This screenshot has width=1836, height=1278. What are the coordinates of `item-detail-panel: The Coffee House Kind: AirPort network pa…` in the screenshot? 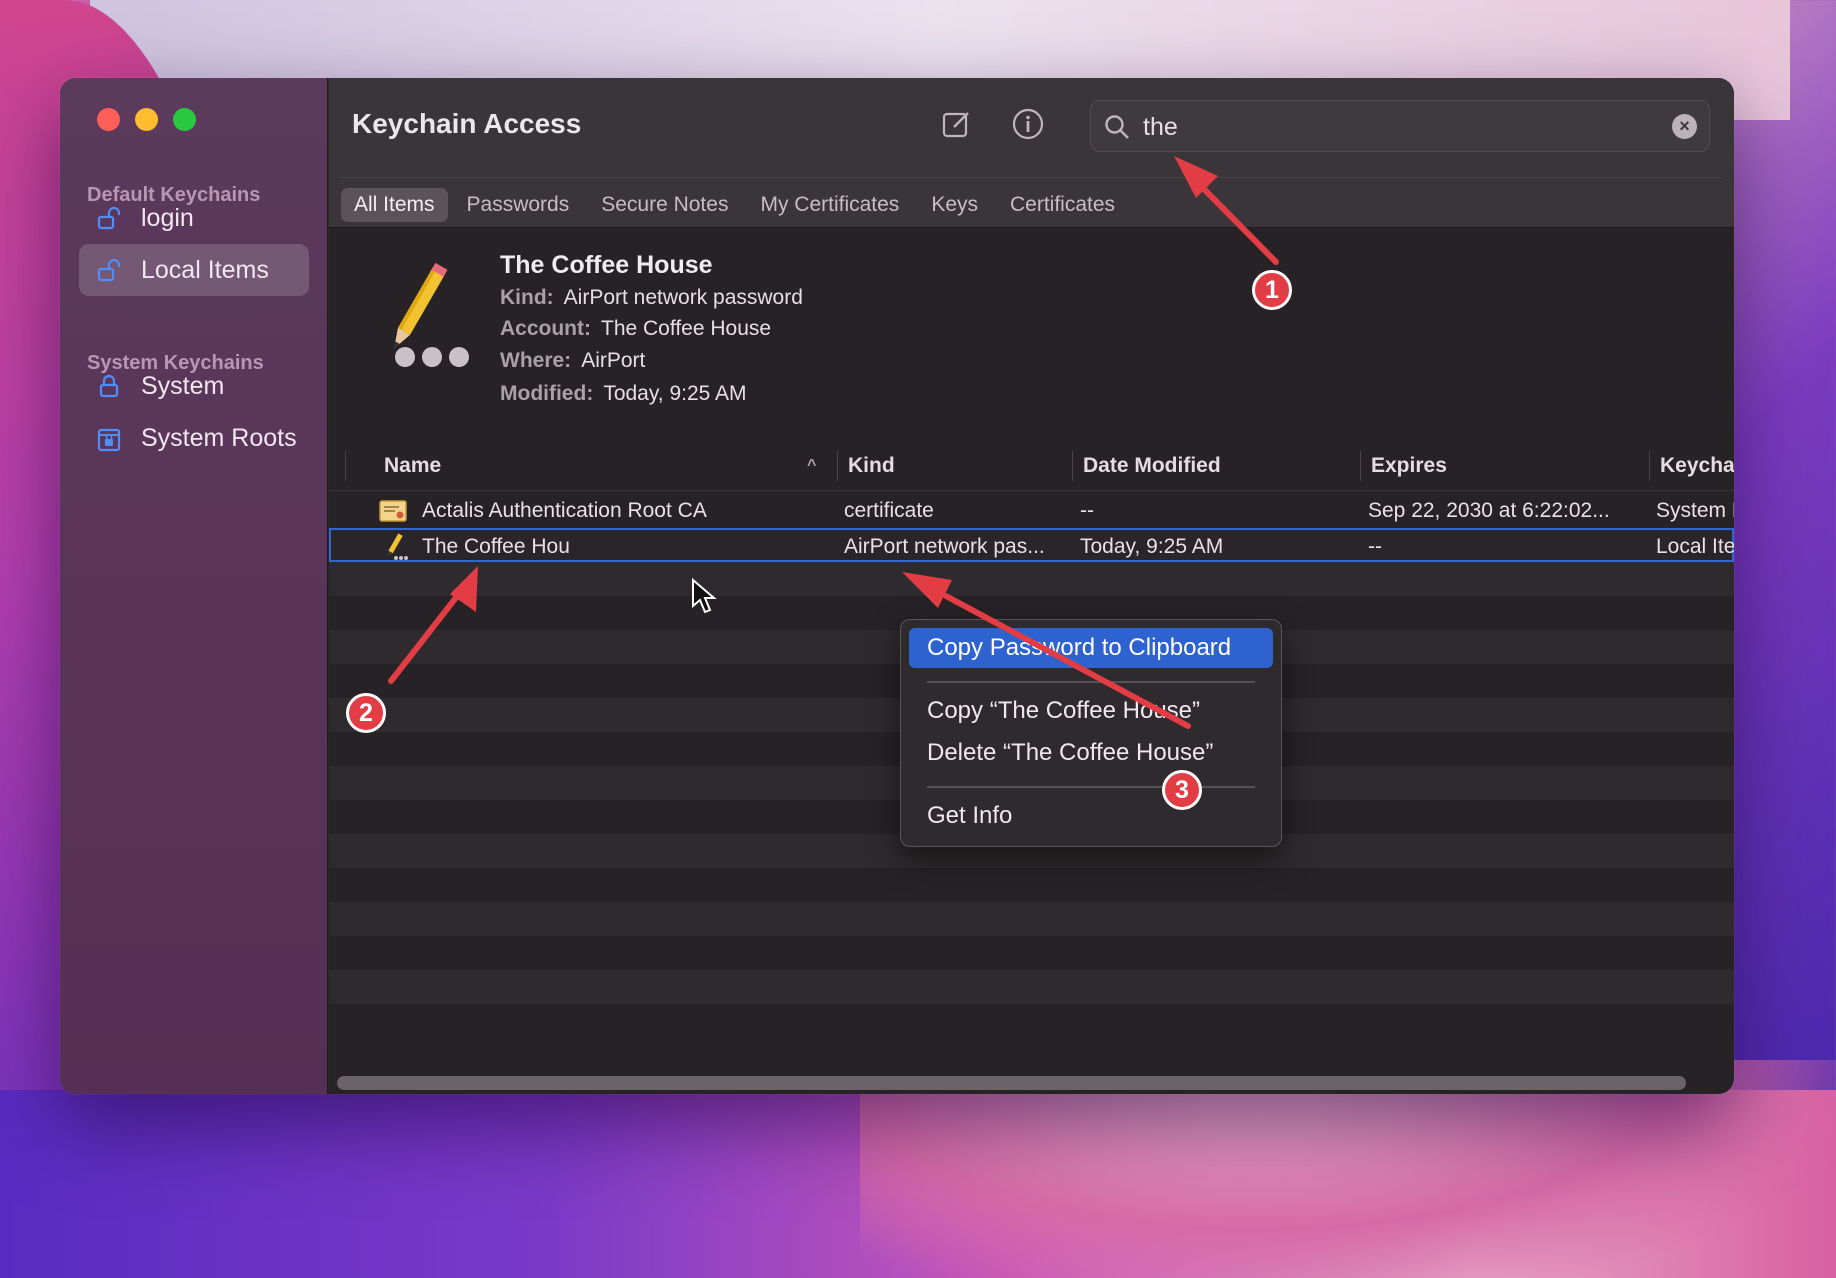 It's located at (1031, 334).